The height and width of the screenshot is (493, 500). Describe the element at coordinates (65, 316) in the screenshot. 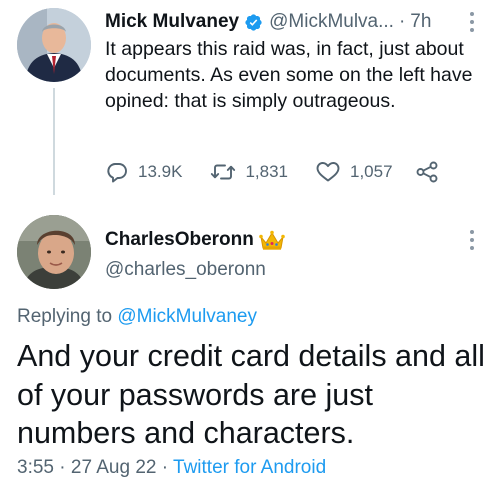

I see `replying-to-label: Replying to` at that location.